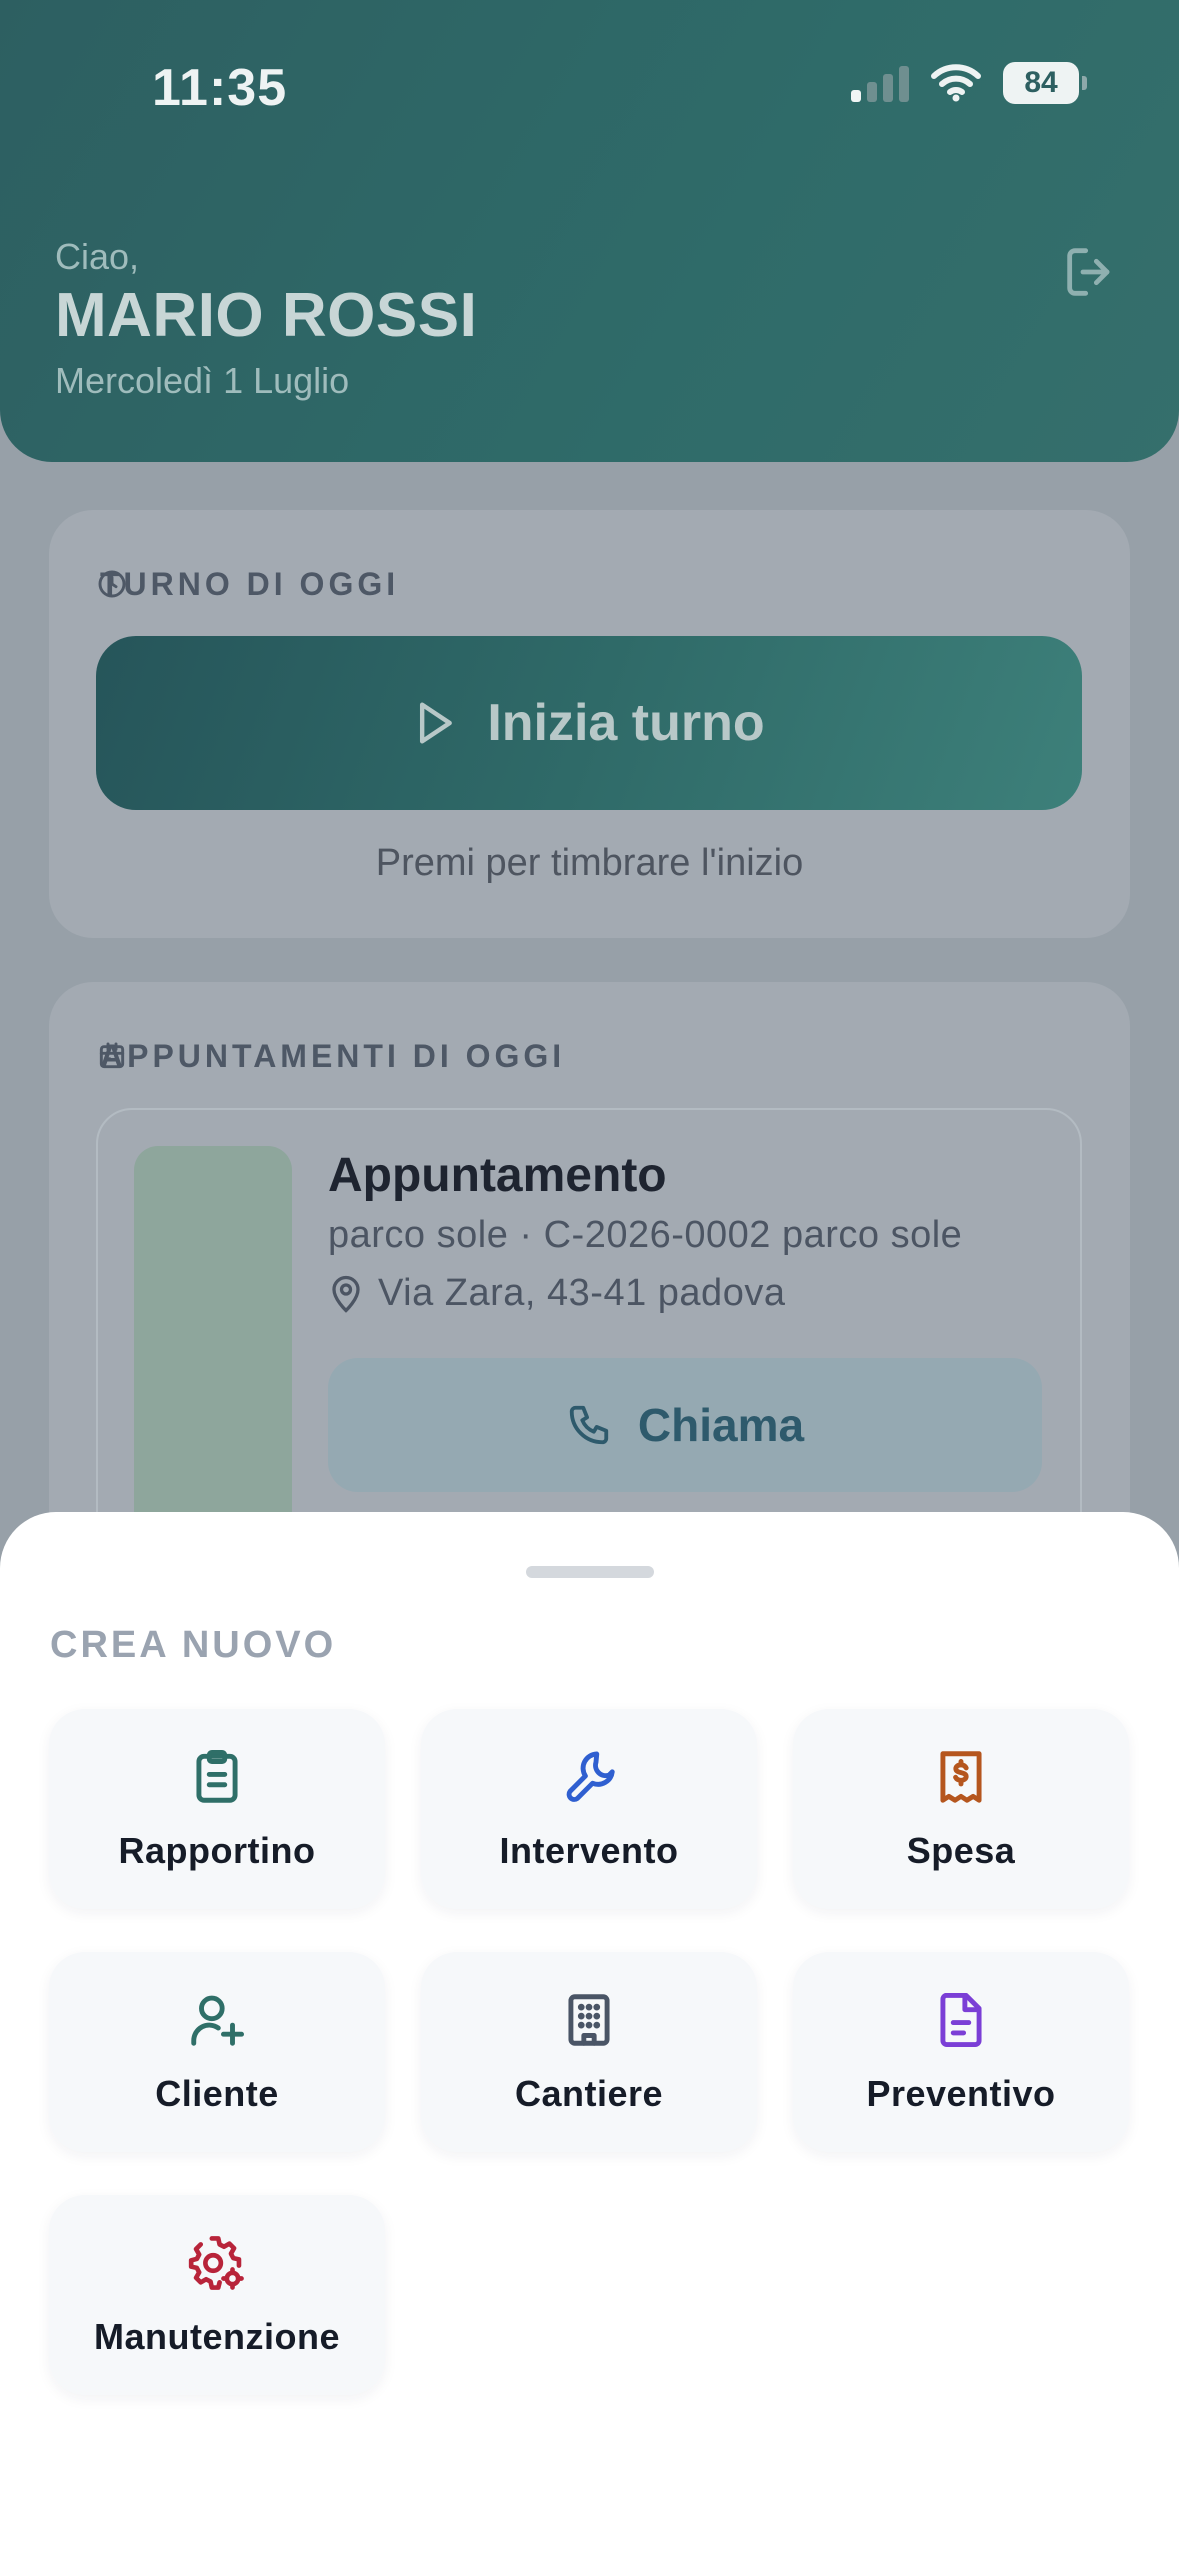 This screenshot has height=2556, width=1179. I want to click on map-pin-icon, so click(346, 1294).